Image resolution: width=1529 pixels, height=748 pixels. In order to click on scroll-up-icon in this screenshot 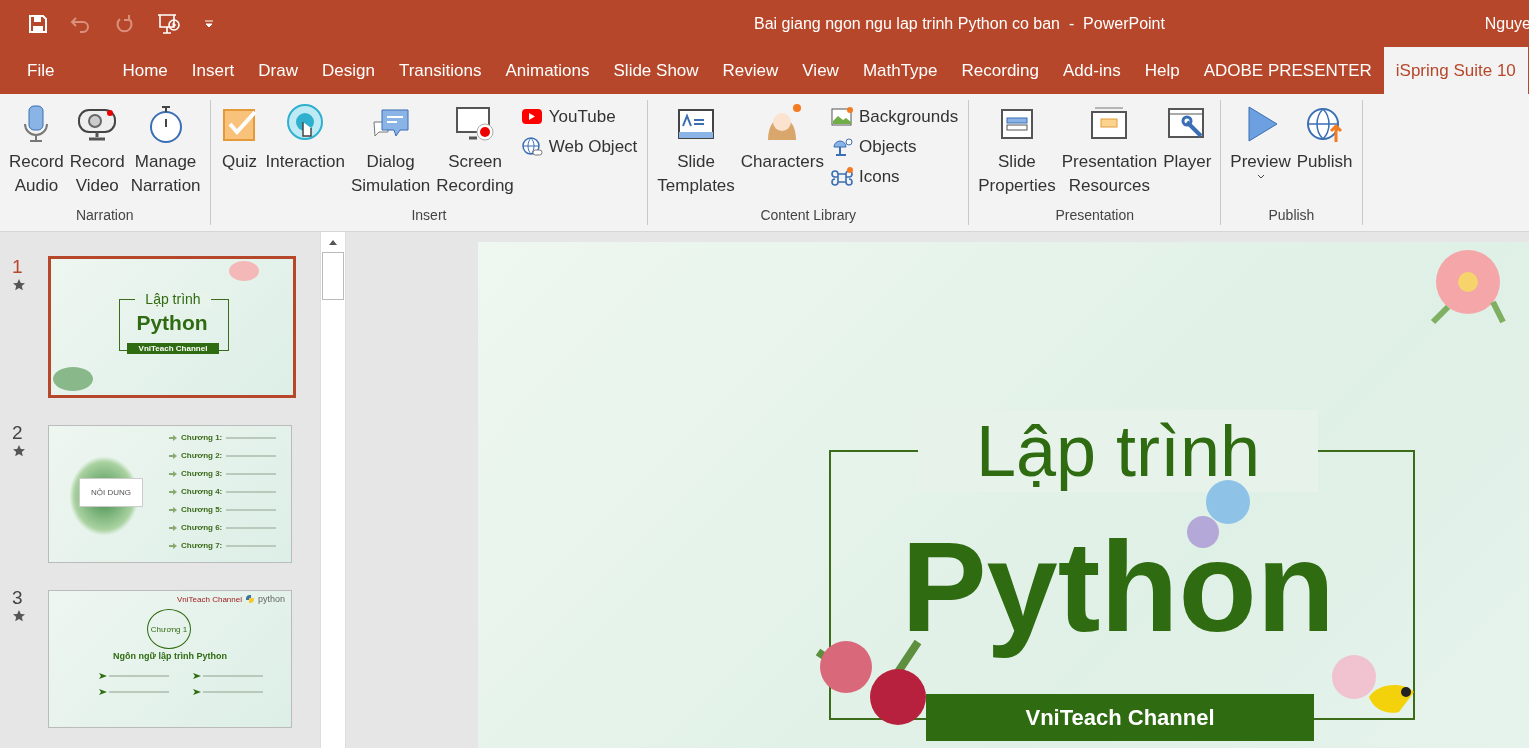, I will do `click(333, 242)`.